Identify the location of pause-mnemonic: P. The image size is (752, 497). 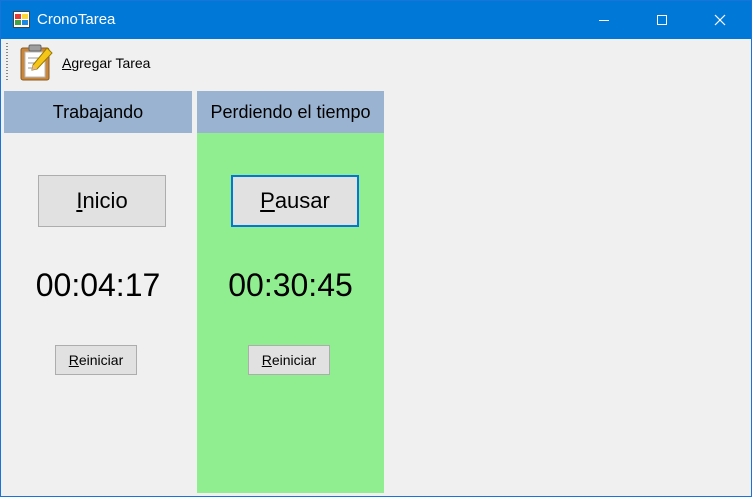
(267, 200).